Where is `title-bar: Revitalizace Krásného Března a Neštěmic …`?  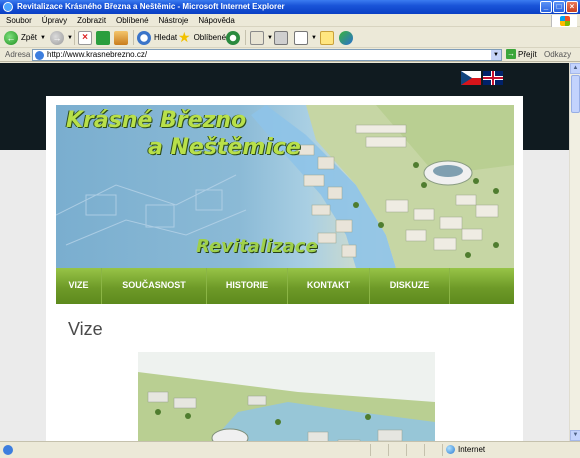 title-bar: Revitalizace Krásného Března a Neštěmic … is located at coordinates (290, 7).